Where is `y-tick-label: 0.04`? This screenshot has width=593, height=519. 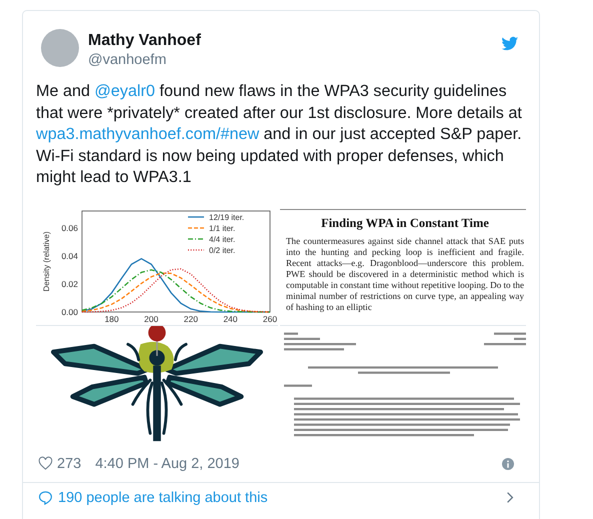 y-tick-label: 0.04 is located at coordinates (69, 255).